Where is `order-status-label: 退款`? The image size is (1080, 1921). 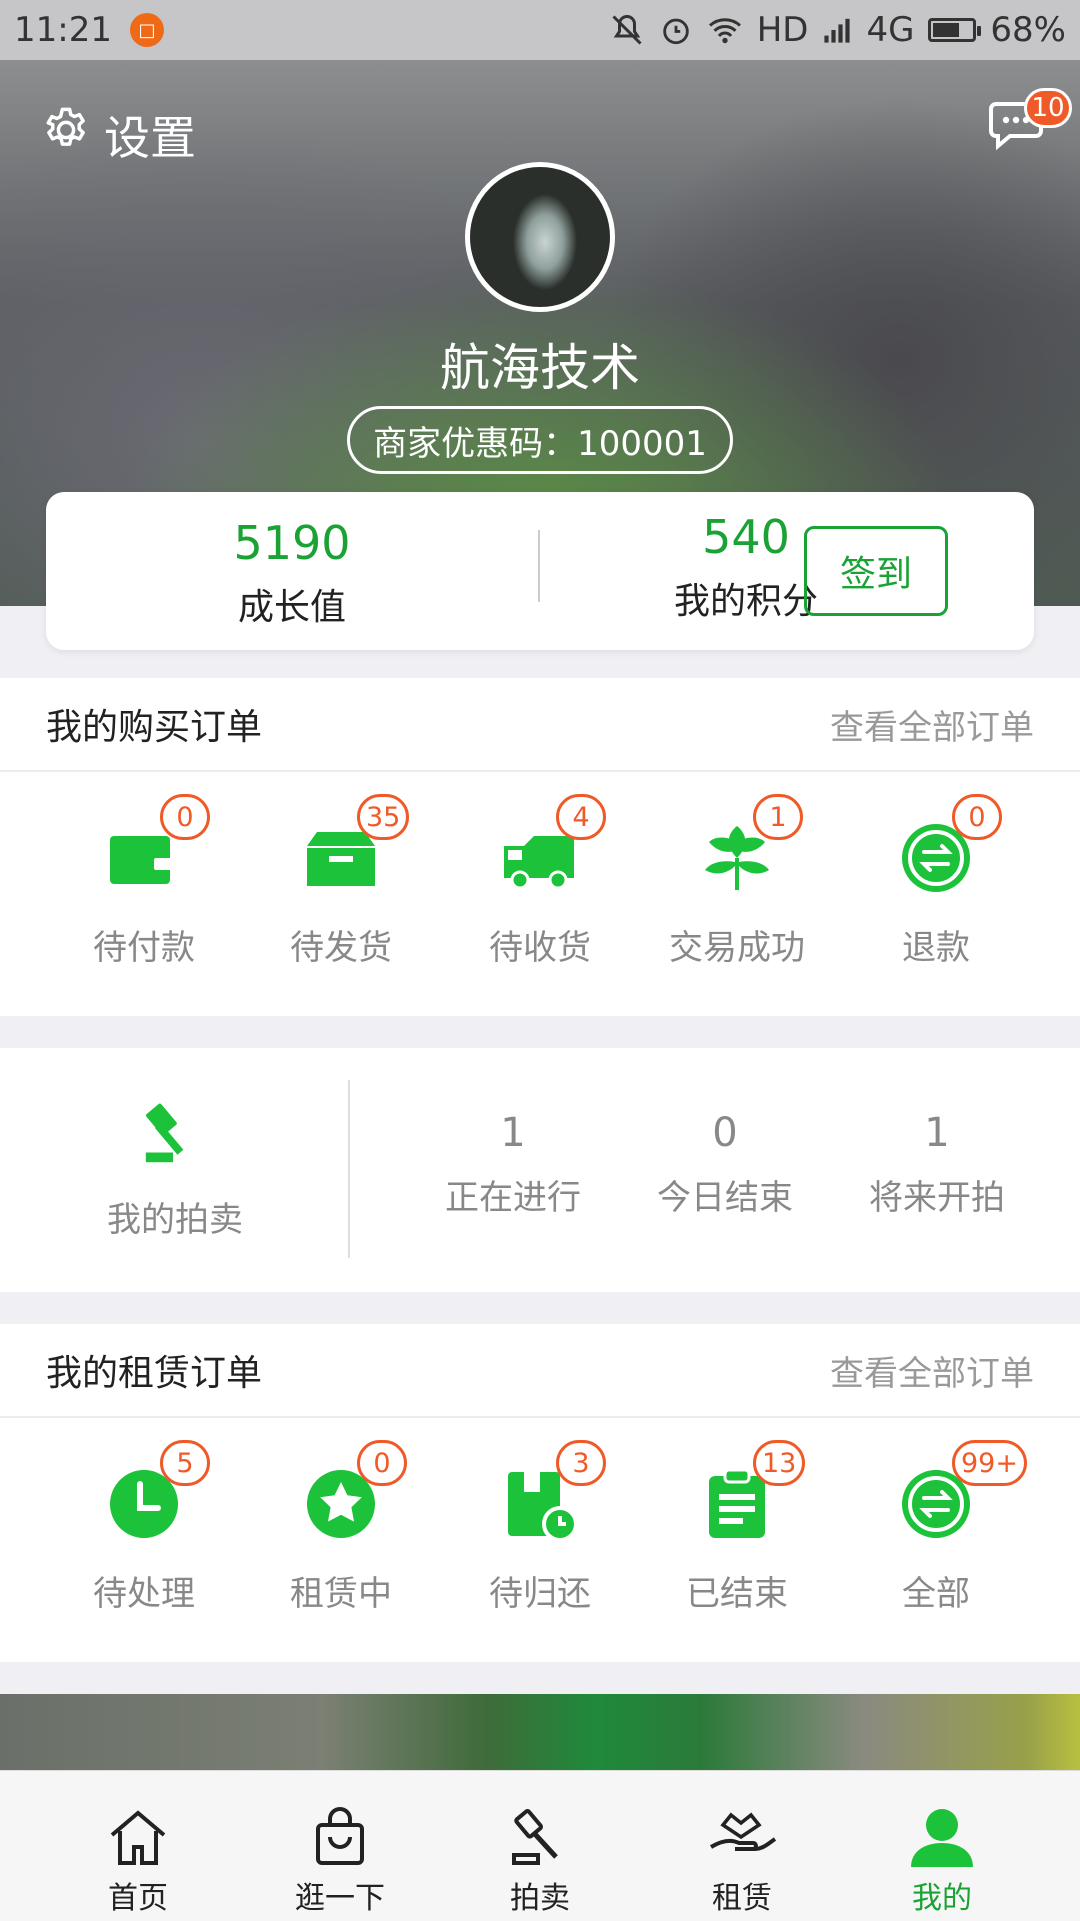 order-status-label: 退款 is located at coordinates (936, 948).